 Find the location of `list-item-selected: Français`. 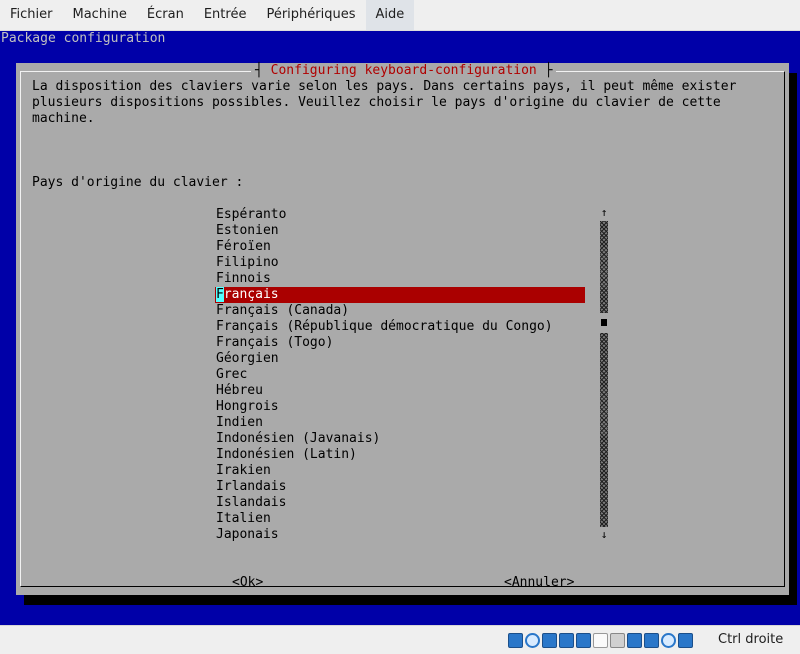

list-item-selected: Français is located at coordinates (400, 295).